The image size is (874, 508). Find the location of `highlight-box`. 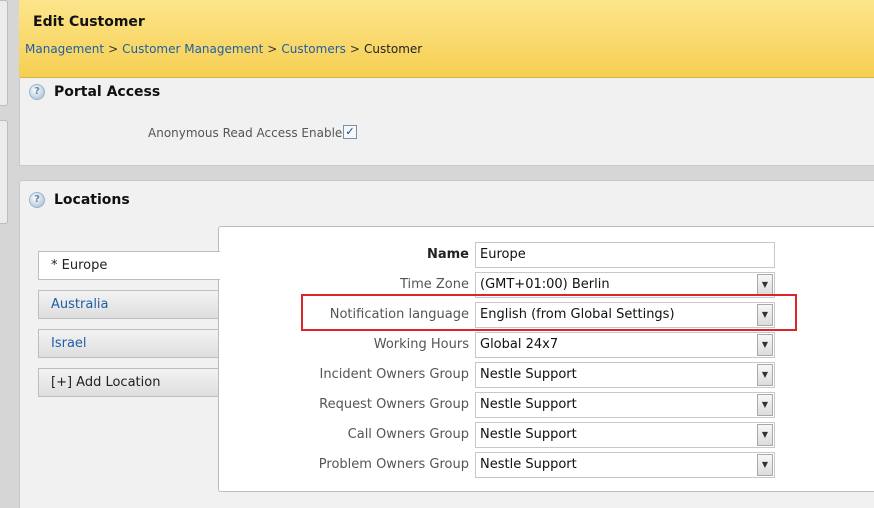

highlight-box is located at coordinates (549, 312).